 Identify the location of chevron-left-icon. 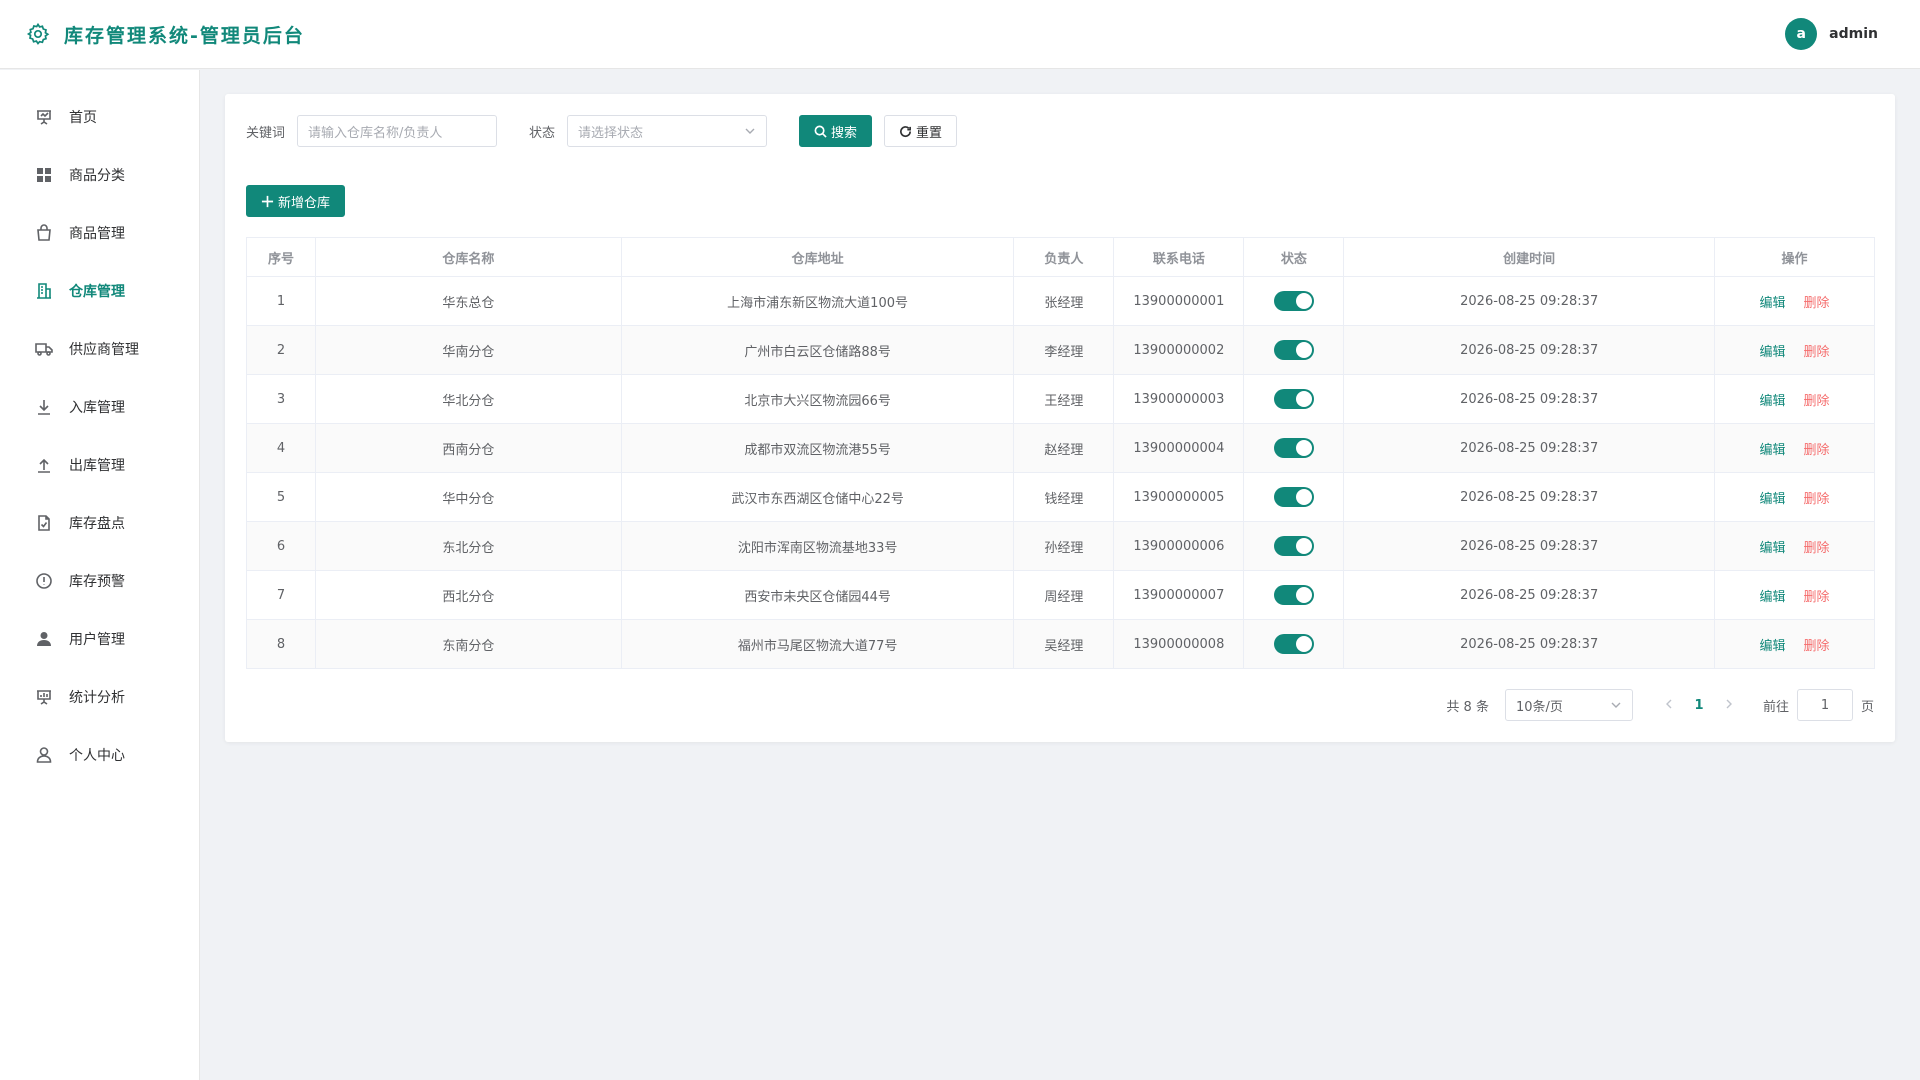
(1668, 703).